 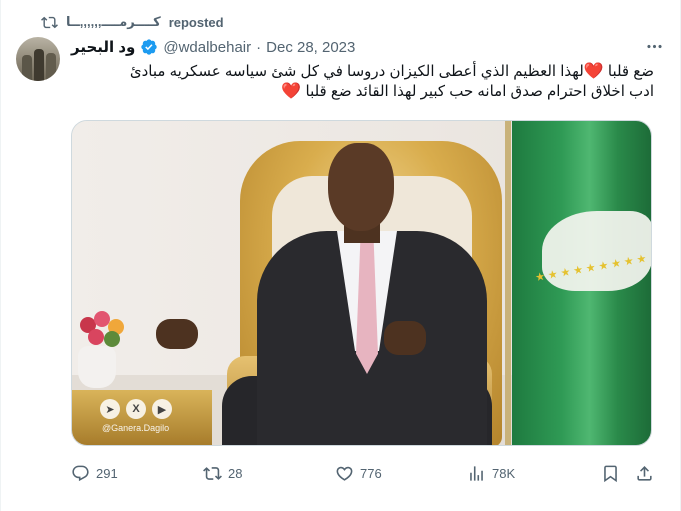 I want to click on reply-icon, so click(x=80, y=473).